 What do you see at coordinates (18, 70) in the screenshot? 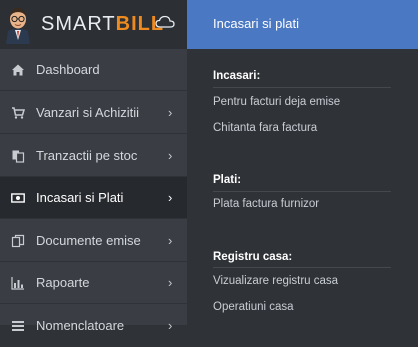
I see `home-icon` at bounding box center [18, 70].